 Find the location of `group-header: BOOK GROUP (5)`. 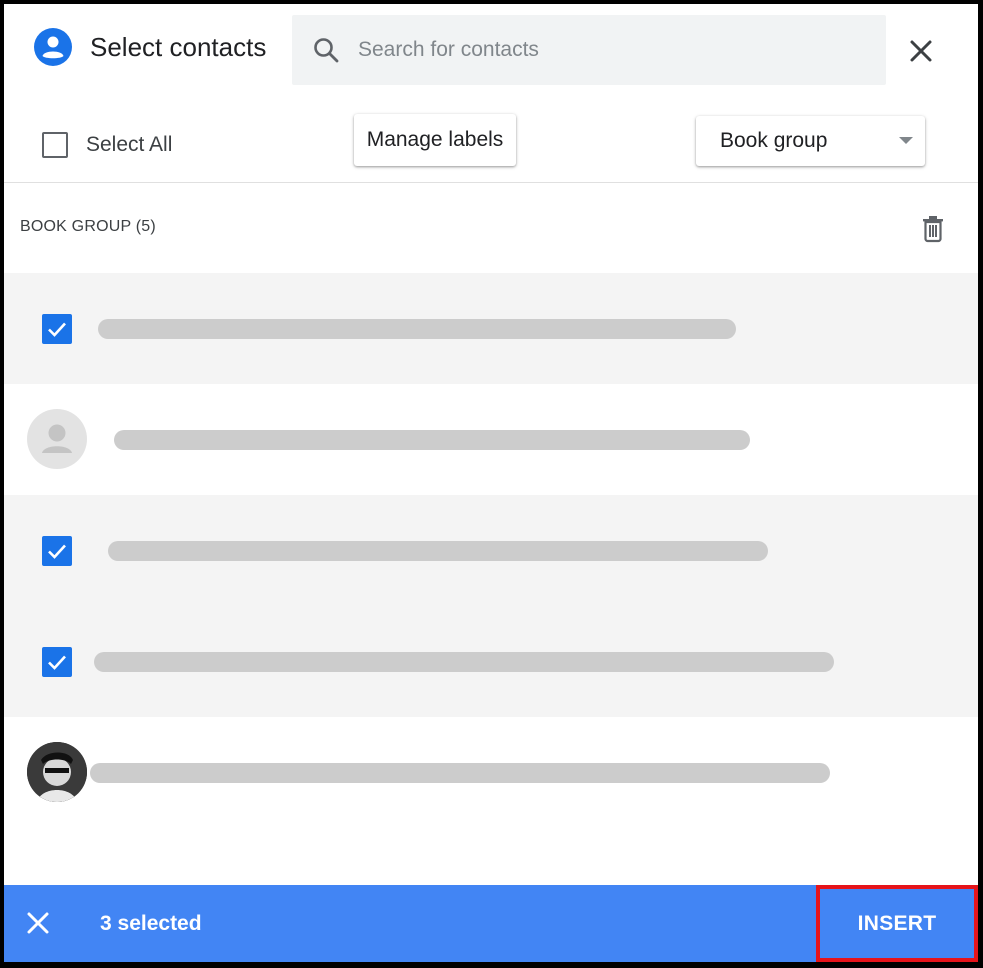

group-header: BOOK GROUP (5) is located at coordinates (88, 226).